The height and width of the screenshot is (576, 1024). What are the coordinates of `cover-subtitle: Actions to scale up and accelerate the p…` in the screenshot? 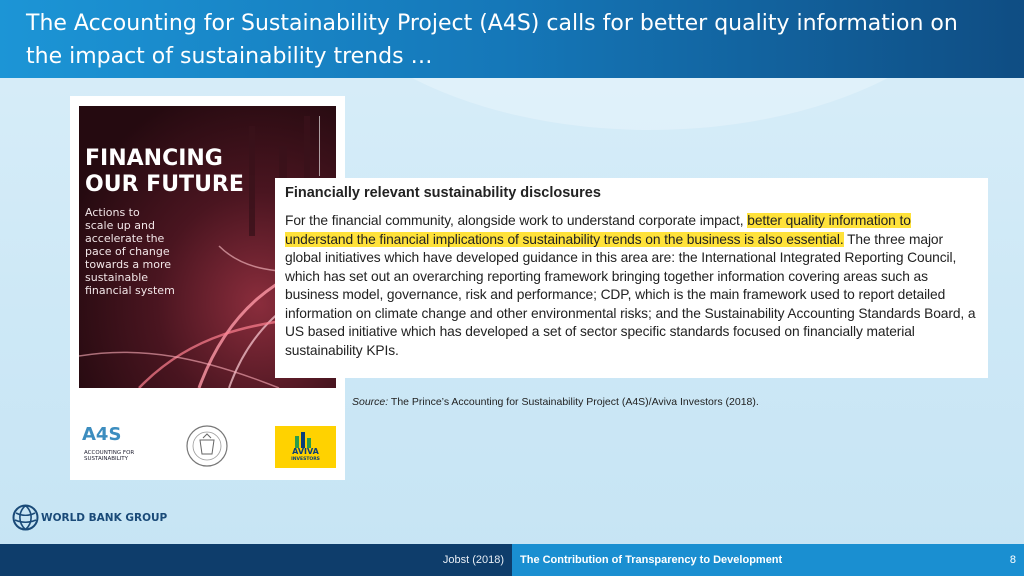 It's located at (130, 251).